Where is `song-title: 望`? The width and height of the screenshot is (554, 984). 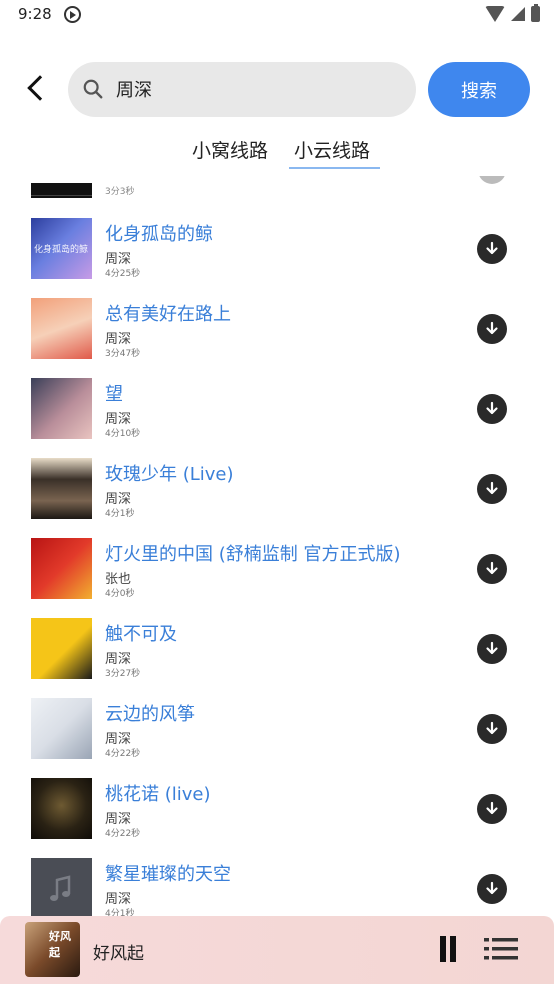
song-title: 望 is located at coordinates (114, 394).